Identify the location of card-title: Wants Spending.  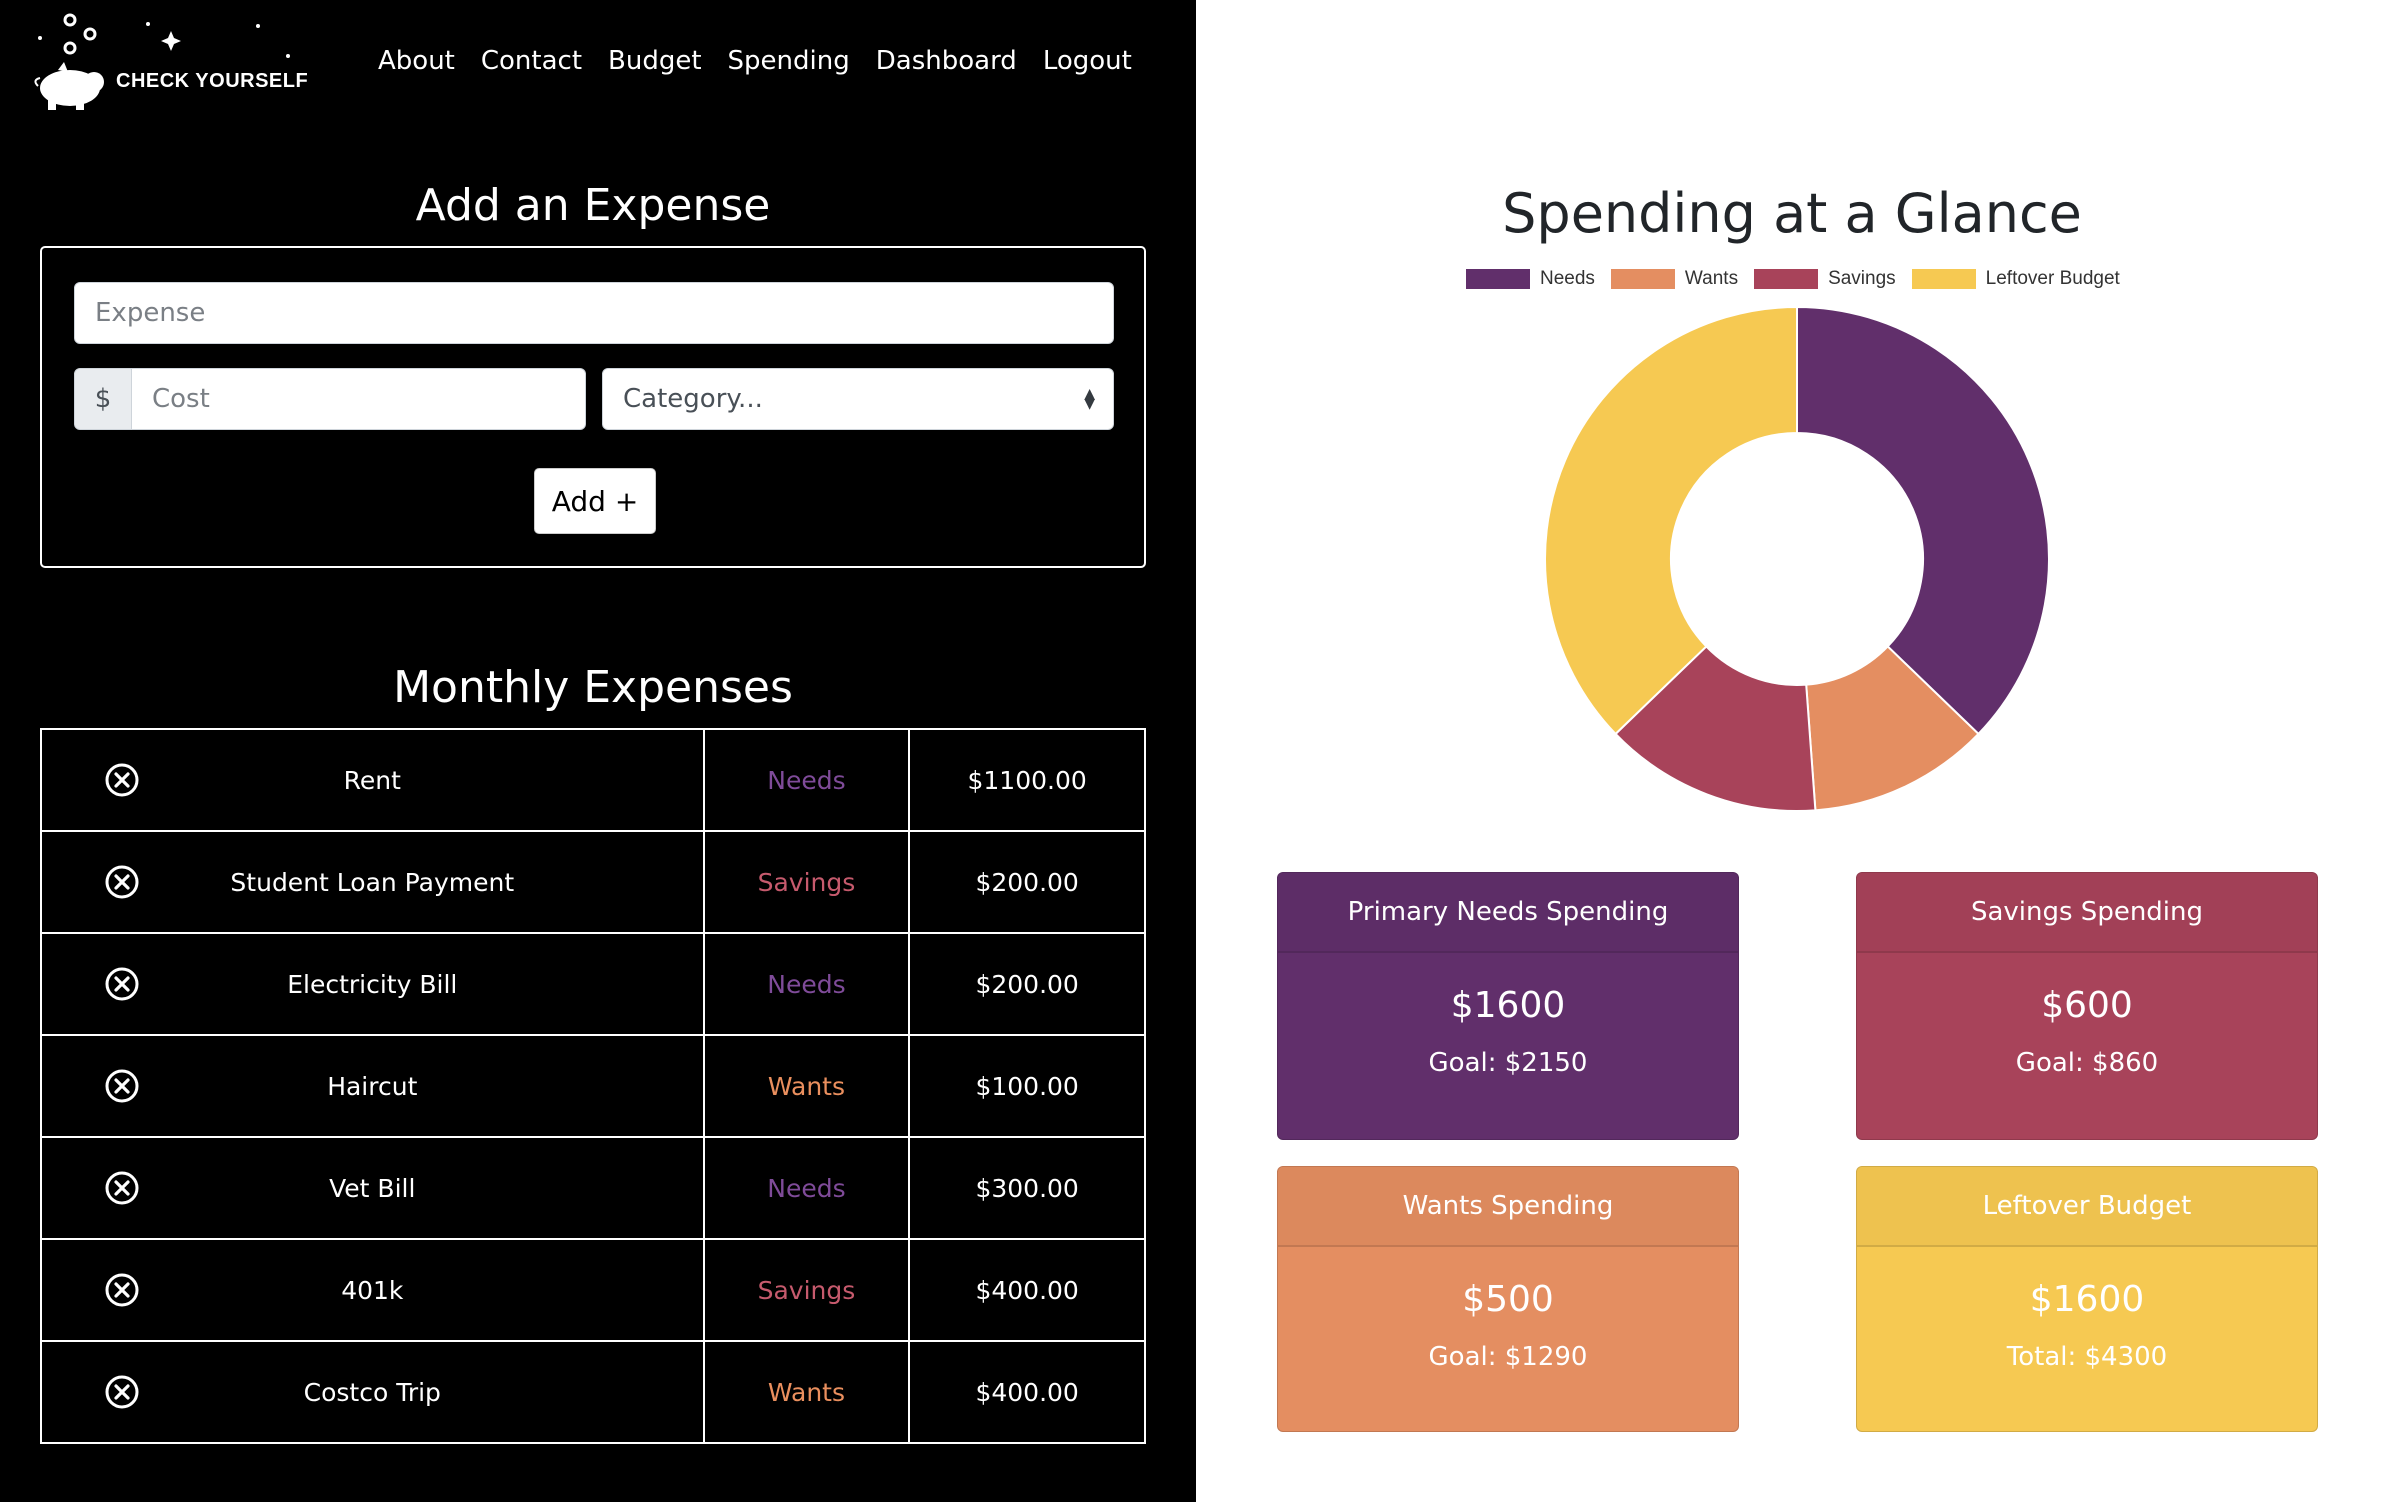
(1508, 1207).